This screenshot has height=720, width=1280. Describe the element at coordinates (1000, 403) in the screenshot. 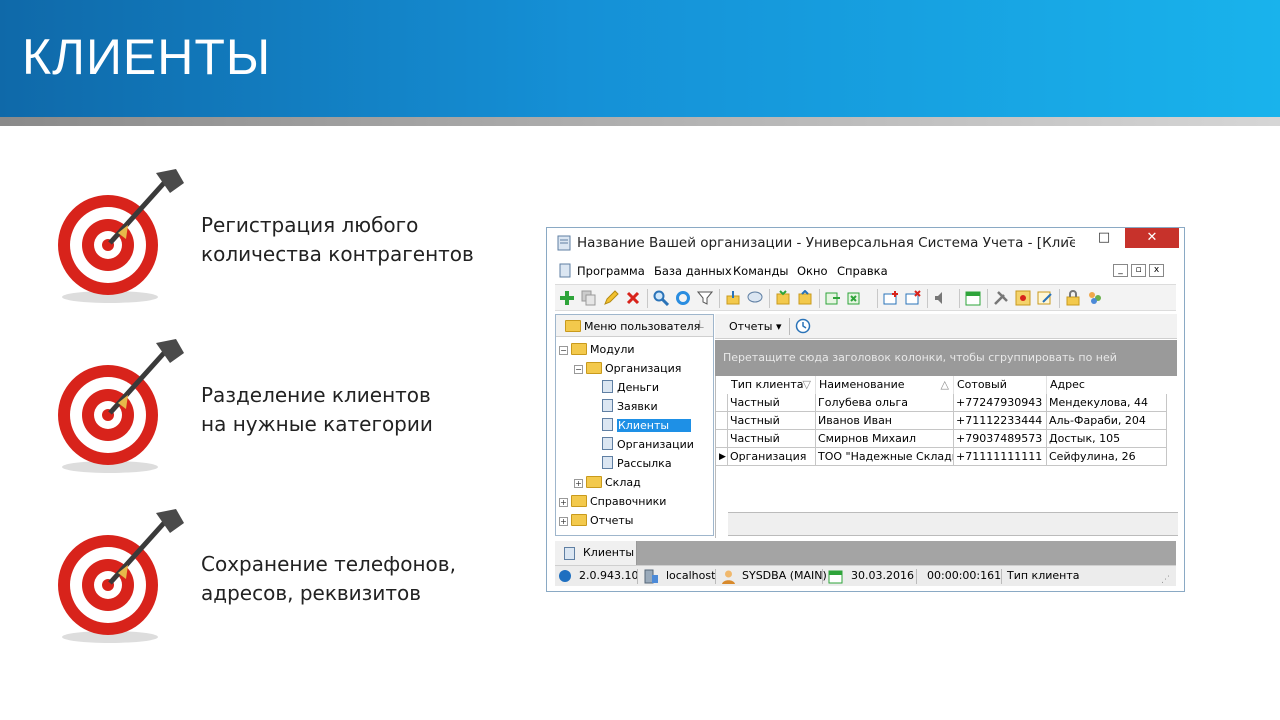

I see `cell-mobile: +77247930943` at that location.